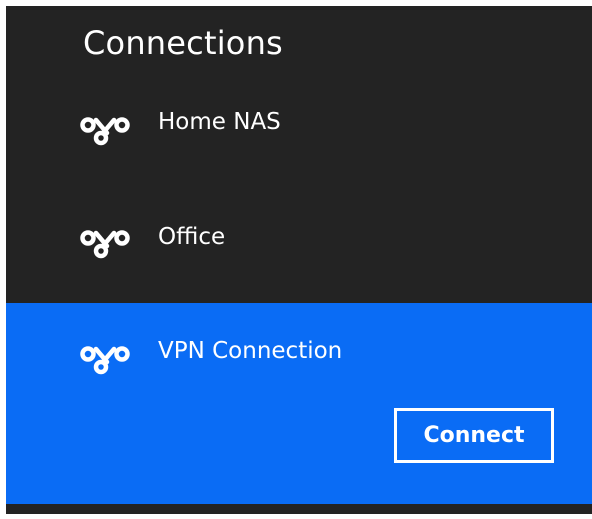 This screenshot has height=519, width=592. Describe the element at coordinates (299, 239) in the screenshot. I see `connection-item-office: Office` at that location.